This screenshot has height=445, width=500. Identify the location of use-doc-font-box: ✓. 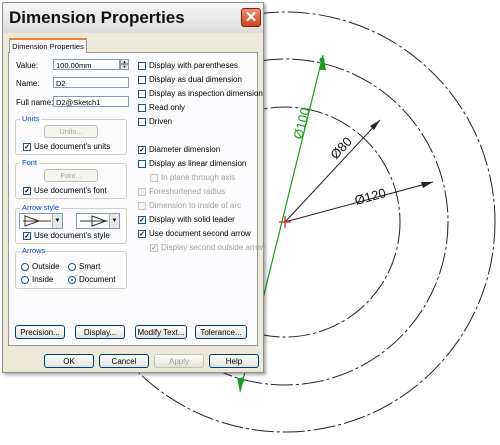
(27, 191).